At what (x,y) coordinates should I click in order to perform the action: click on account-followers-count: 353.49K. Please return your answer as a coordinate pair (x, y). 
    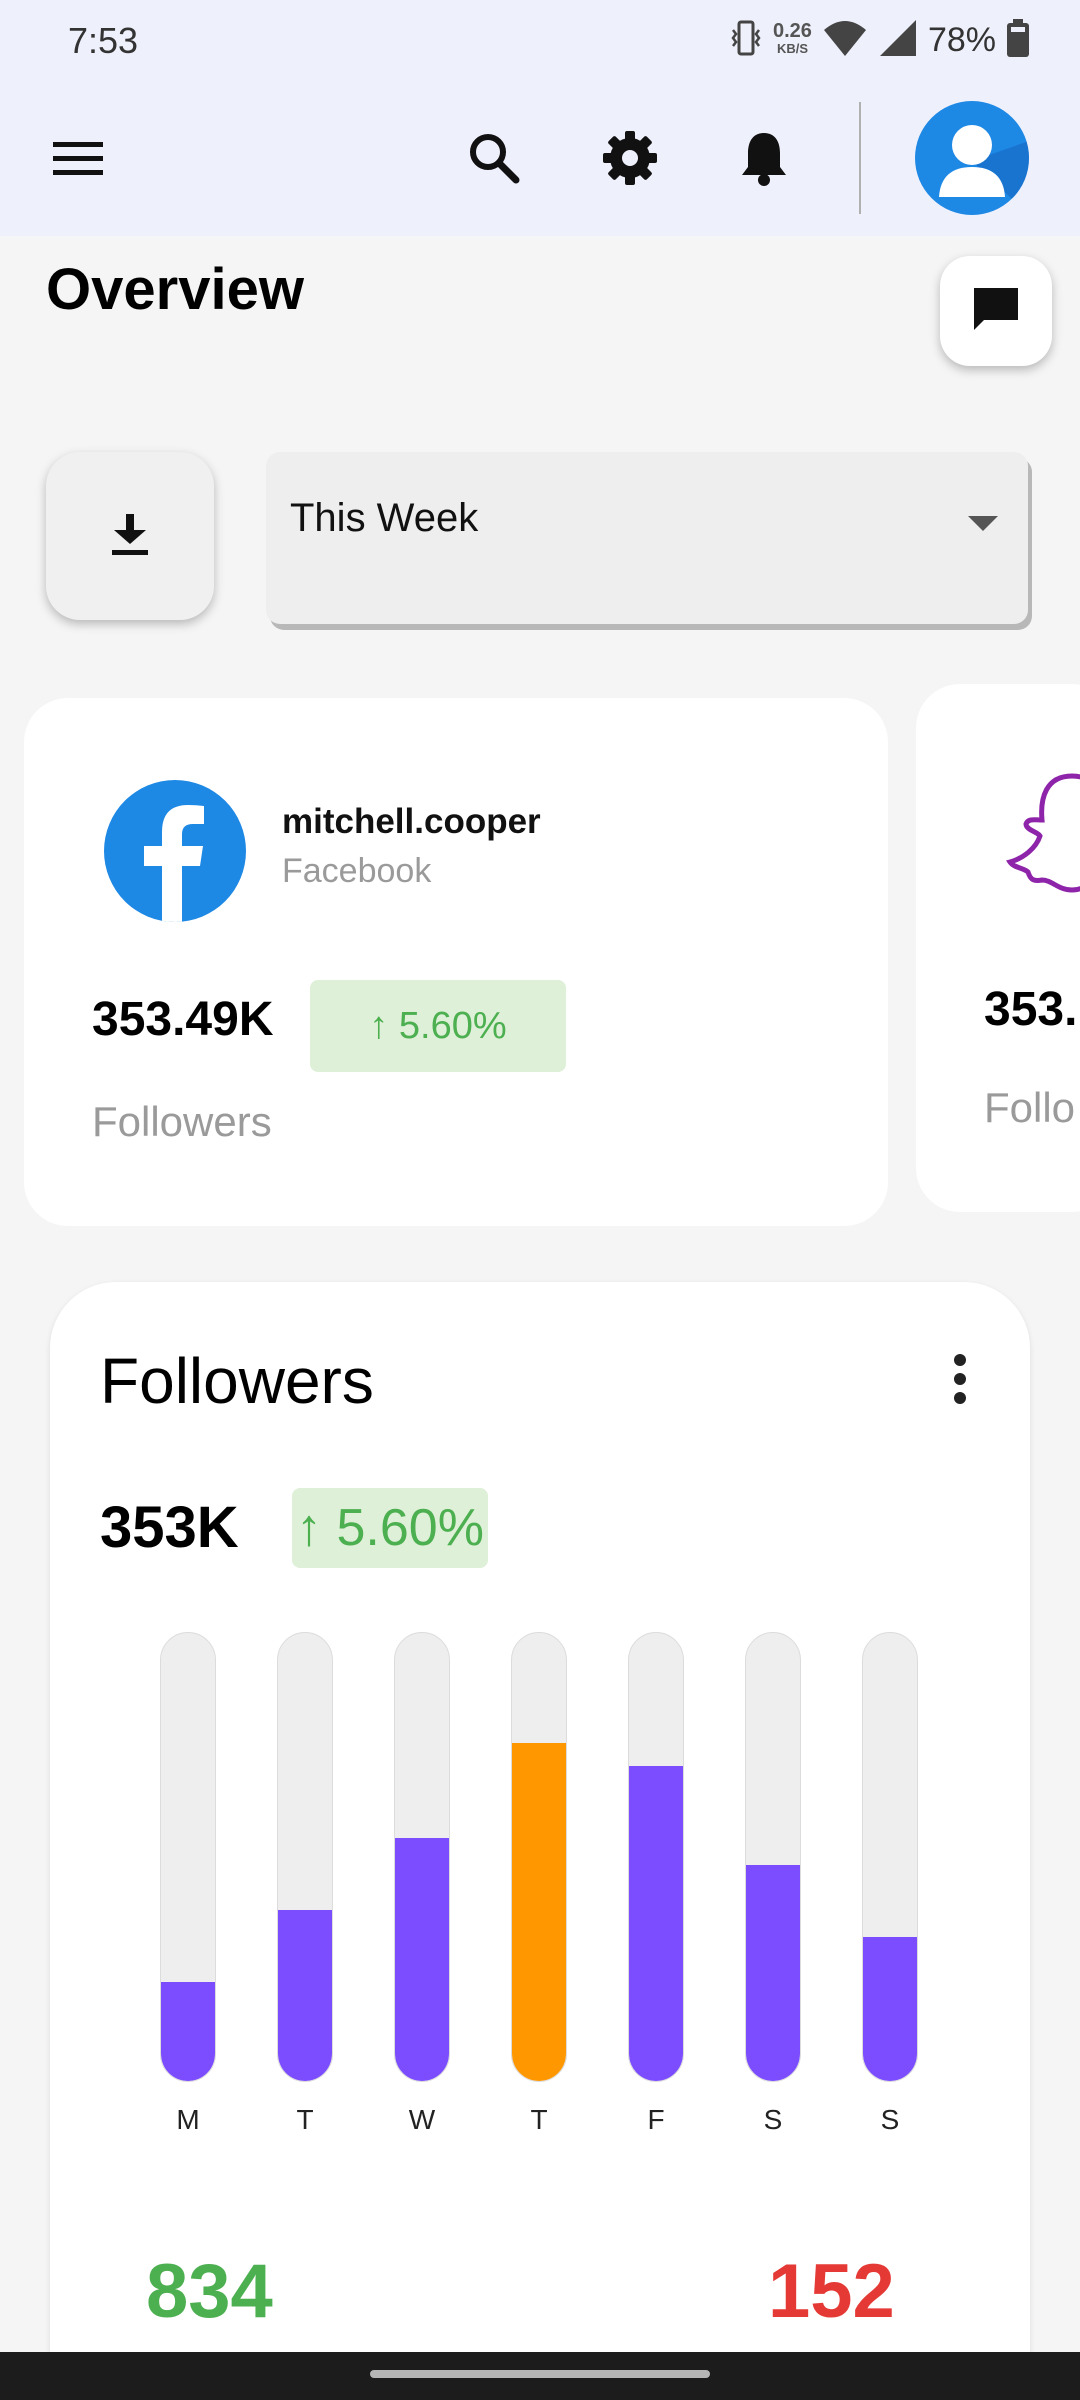
    Looking at the image, I should click on (183, 1019).